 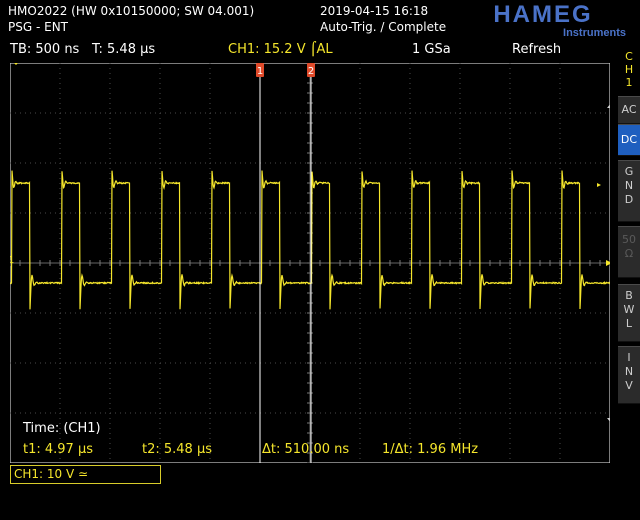 I want to click on ch1-settings-box: CH1: 10 V ≃, so click(x=85, y=474).